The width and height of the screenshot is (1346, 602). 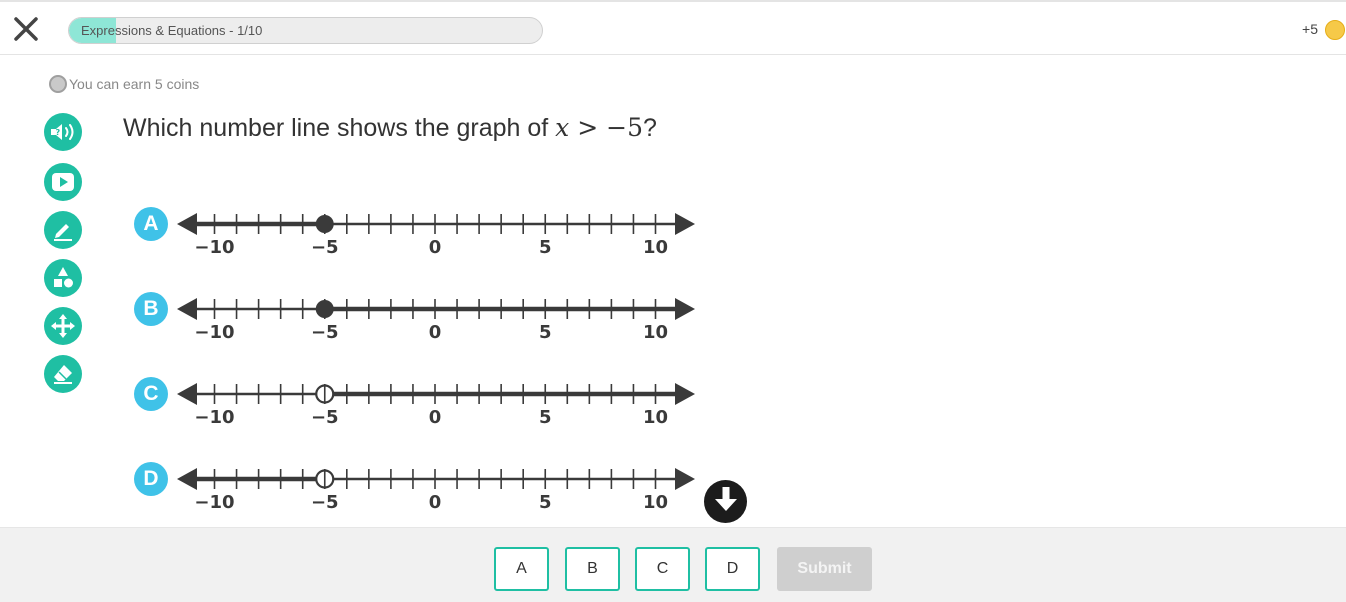 I want to click on video-icon, so click(x=63, y=182).